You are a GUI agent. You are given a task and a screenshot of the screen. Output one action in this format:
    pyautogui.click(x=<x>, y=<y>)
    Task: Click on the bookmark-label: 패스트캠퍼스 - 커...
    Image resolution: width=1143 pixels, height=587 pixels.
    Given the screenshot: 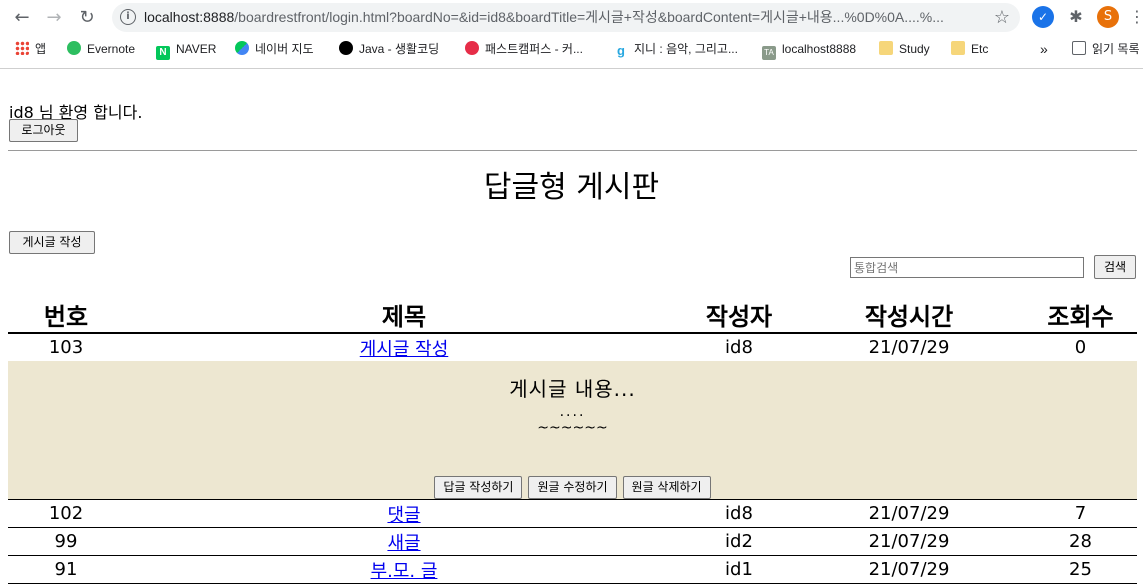 What is the action you would take?
    pyautogui.click(x=534, y=49)
    